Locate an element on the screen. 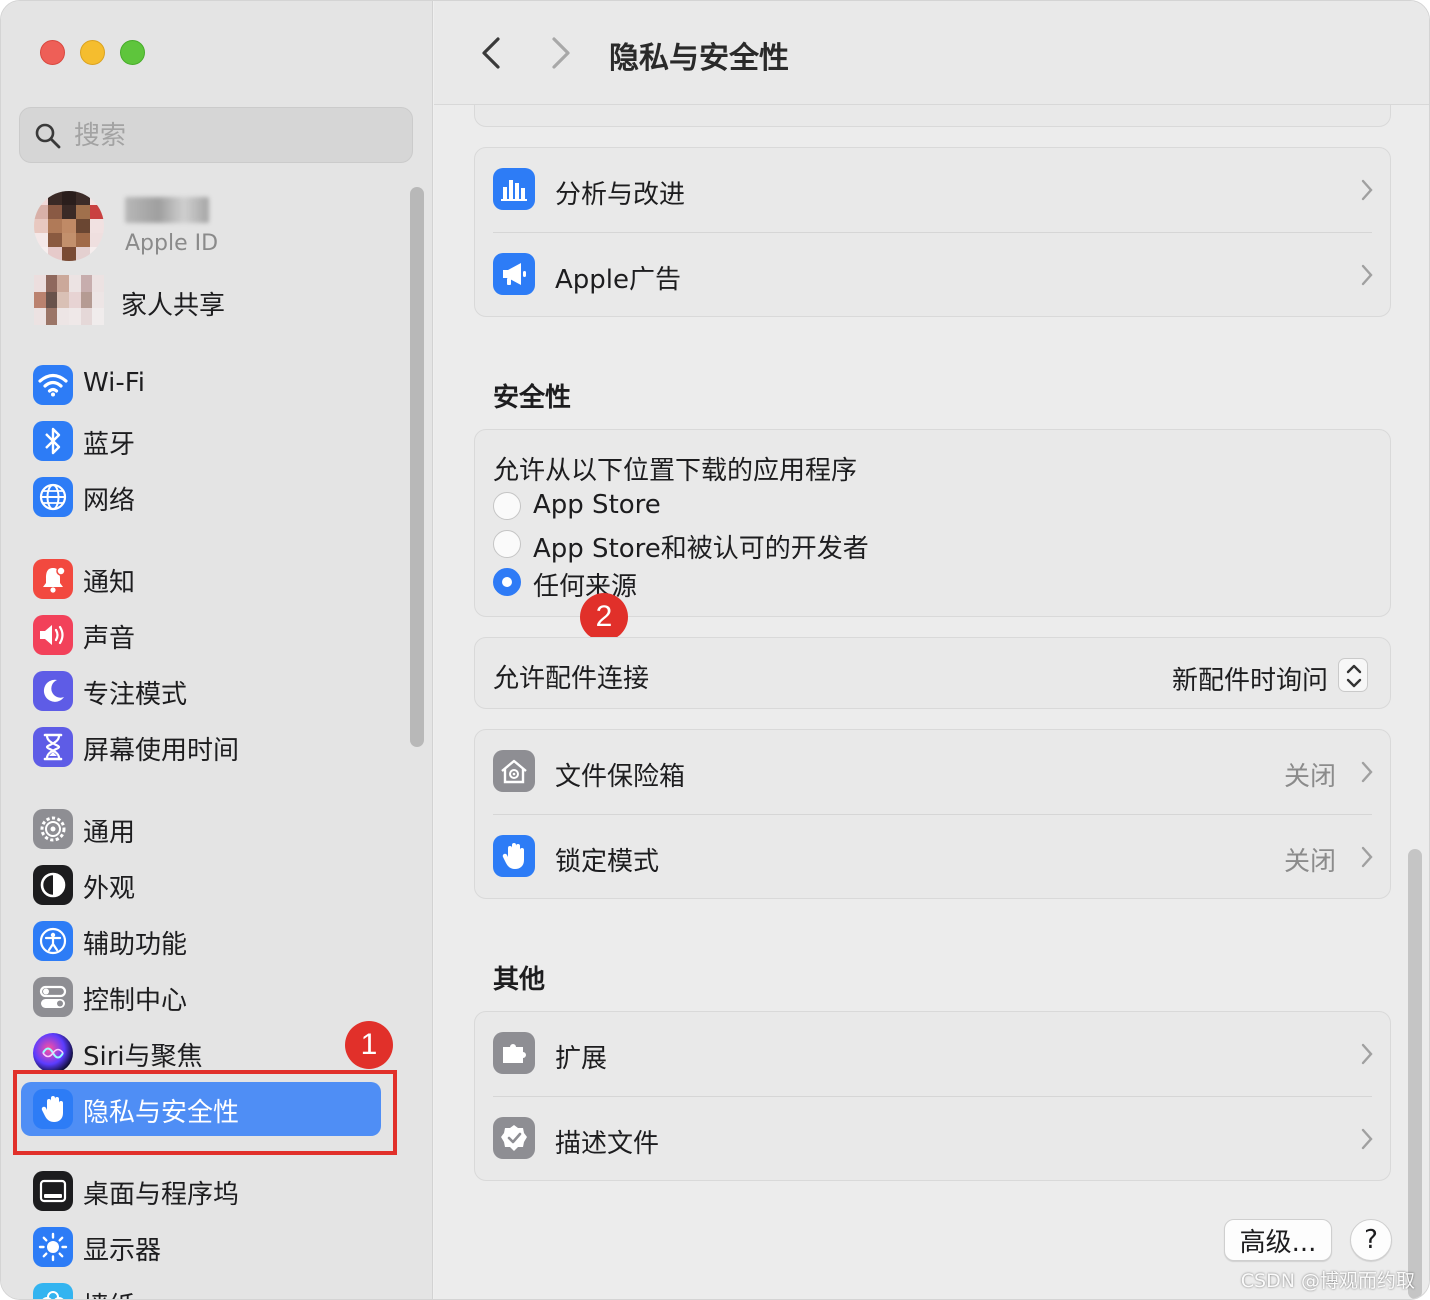 The height and width of the screenshot is (1300, 1430). sidebar-item-general: 通用 is located at coordinates (201, 829).